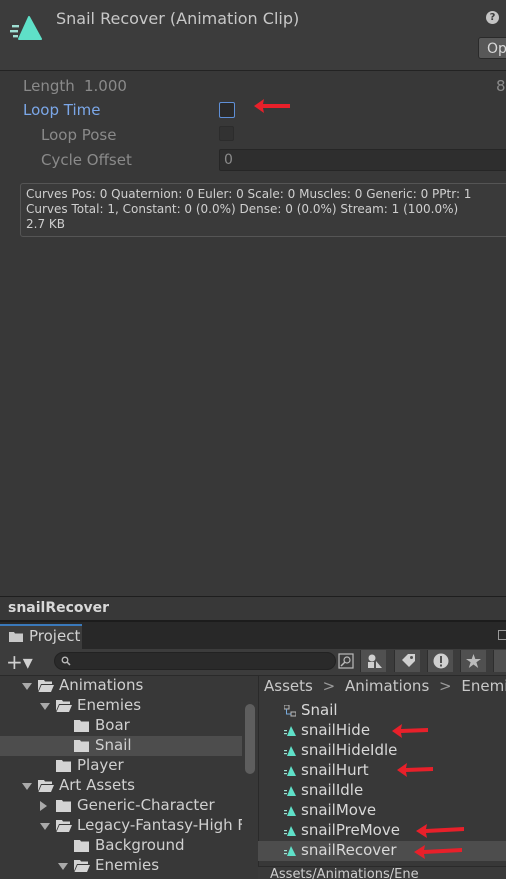  I want to click on star-icon, so click(473, 661).